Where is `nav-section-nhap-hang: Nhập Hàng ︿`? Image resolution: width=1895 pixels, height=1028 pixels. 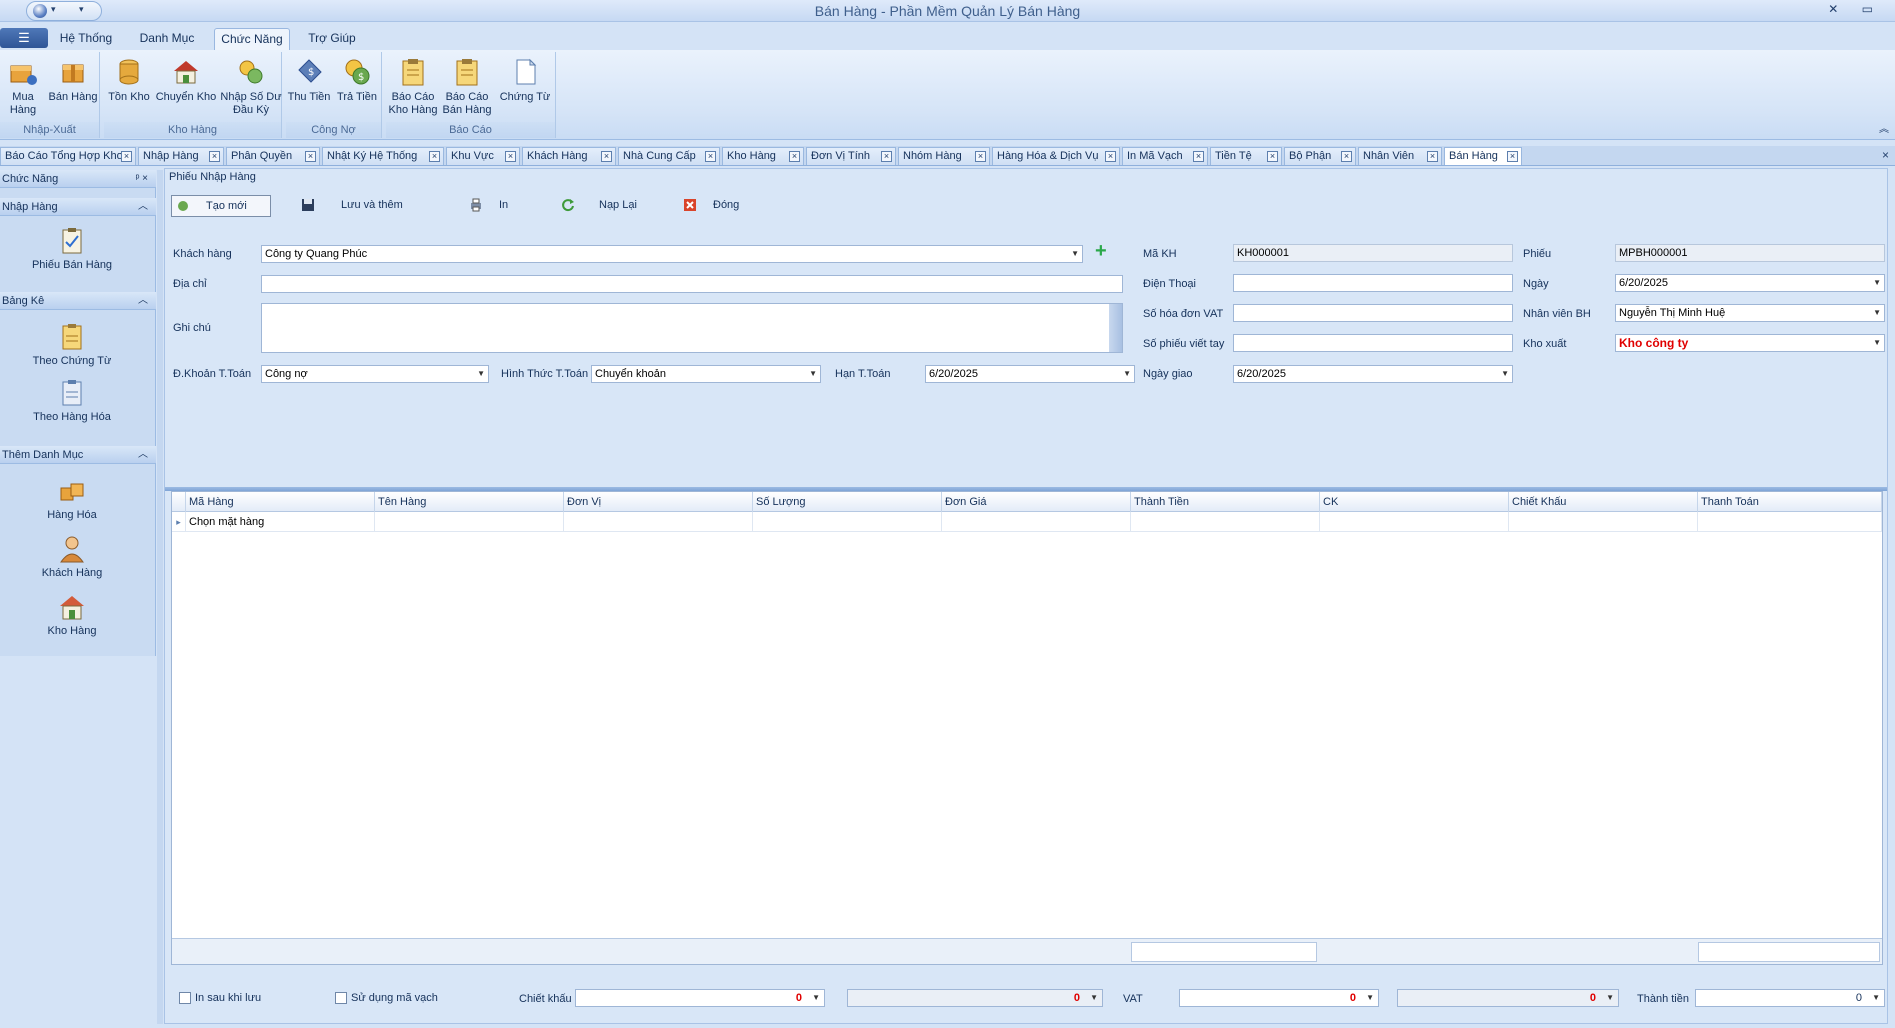
nav-section-nhap-hang: Nhập Hàng ︿ is located at coordinates (78, 207).